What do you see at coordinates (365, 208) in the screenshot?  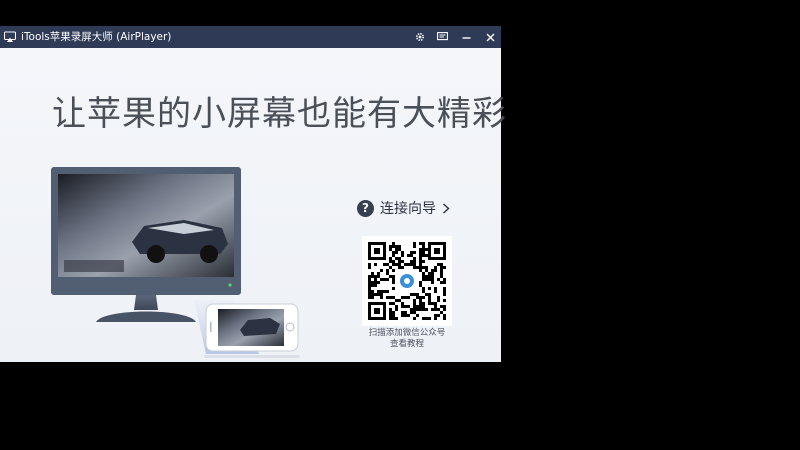 I see `help-icon: ?` at bounding box center [365, 208].